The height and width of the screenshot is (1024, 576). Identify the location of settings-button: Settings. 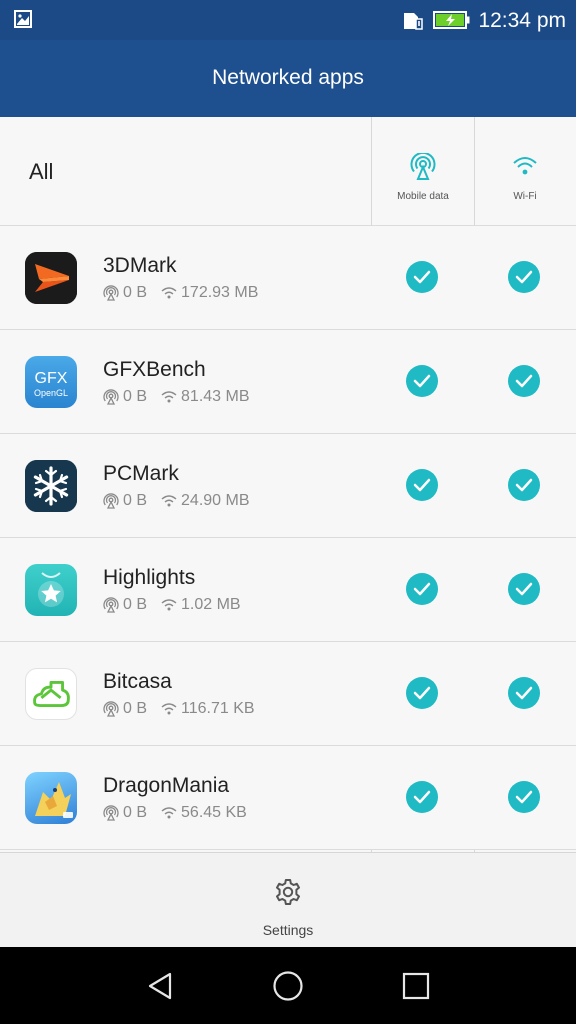
(288, 930).